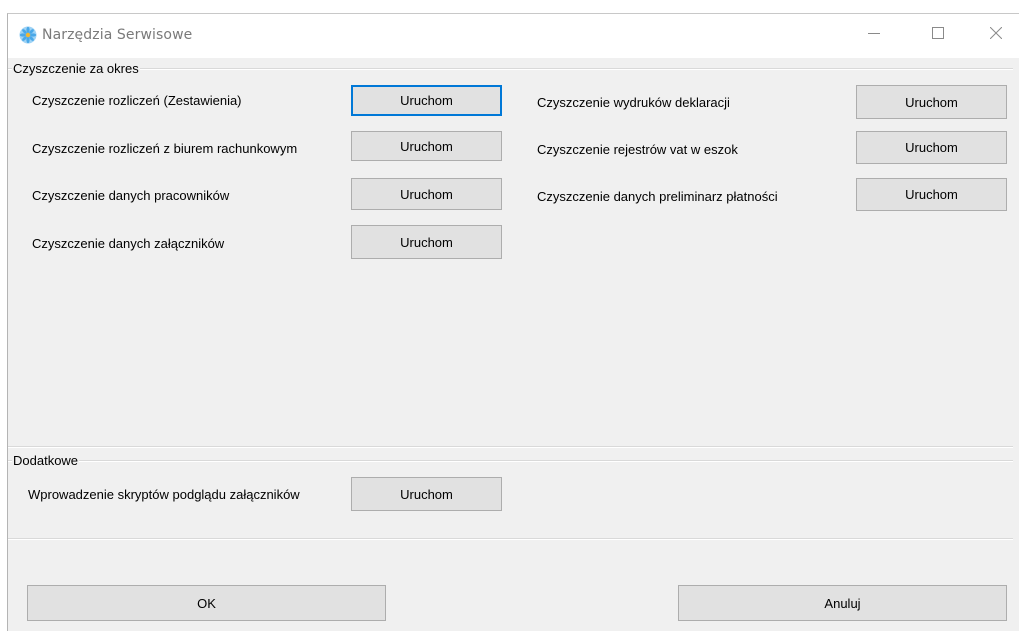 Image resolution: width=1019 pixels, height=631 pixels. Describe the element at coordinates (842, 603) in the screenshot. I see `cancel-button: Anuluj` at that location.